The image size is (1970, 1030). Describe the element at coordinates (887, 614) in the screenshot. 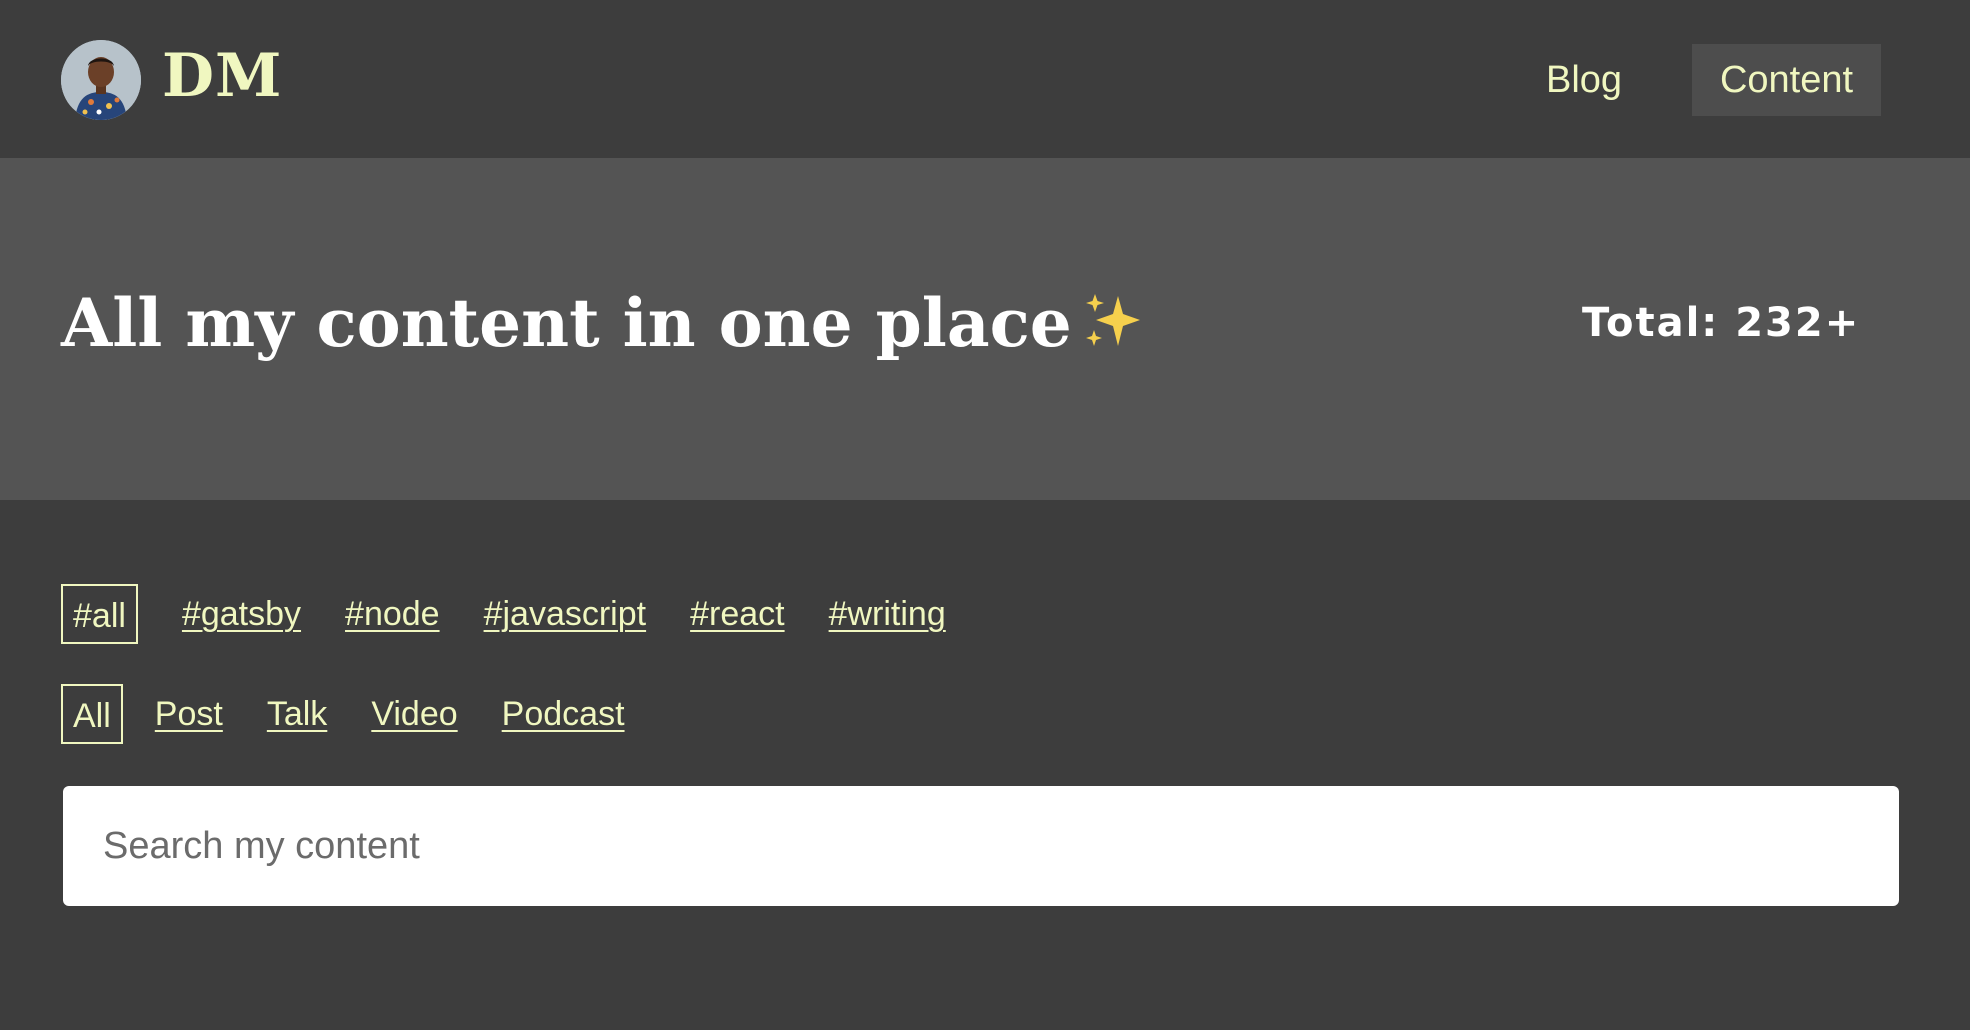

I see `tag-filter-writing: #writing` at that location.